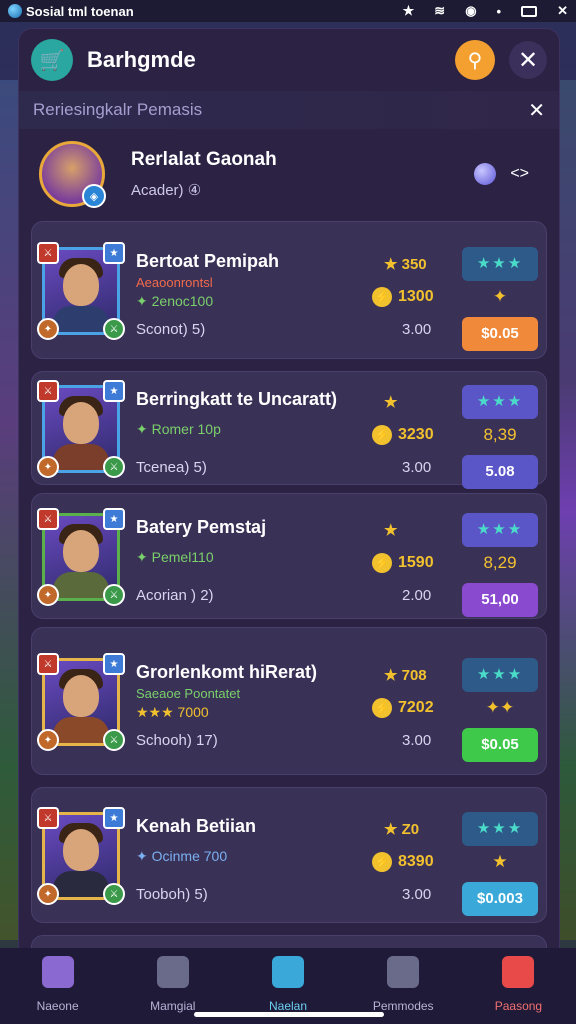 The image size is (576, 1024). Describe the element at coordinates (201, 527) in the screenshot. I see `card-title: Batery Pemstaj` at that location.